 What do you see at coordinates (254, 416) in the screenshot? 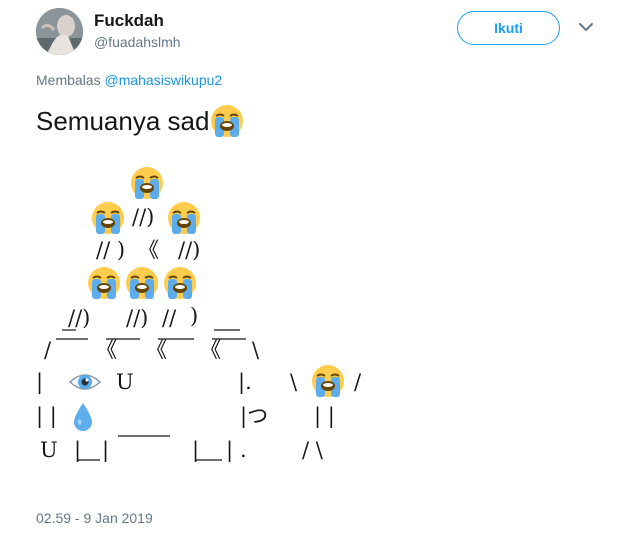
I see `art-line: |つ` at bounding box center [254, 416].